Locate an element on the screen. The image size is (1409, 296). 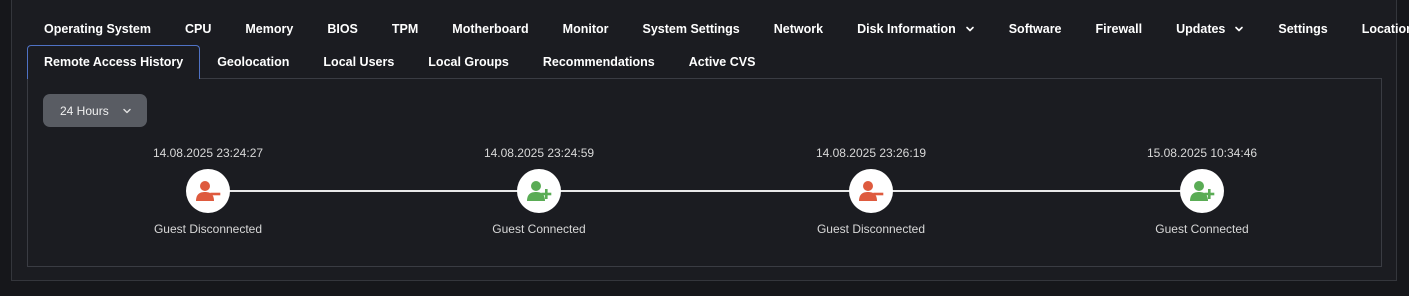
tab-firewall: Firewall is located at coordinates (1119, 28).